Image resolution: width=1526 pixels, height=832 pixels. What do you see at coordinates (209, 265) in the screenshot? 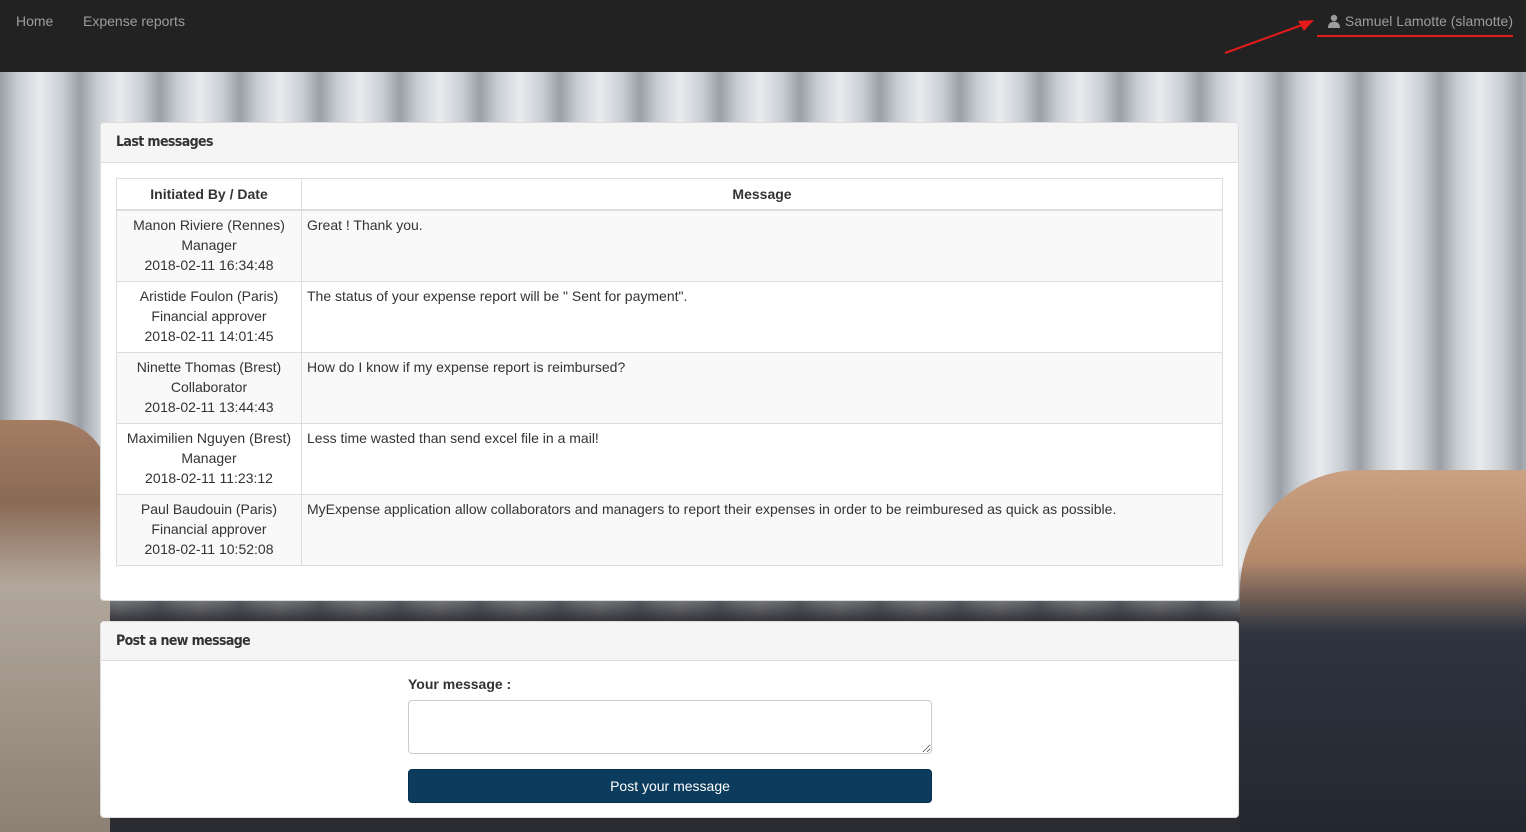
I see `message-date: 2018-02-11 16:34:48` at bounding box center [209, 265].